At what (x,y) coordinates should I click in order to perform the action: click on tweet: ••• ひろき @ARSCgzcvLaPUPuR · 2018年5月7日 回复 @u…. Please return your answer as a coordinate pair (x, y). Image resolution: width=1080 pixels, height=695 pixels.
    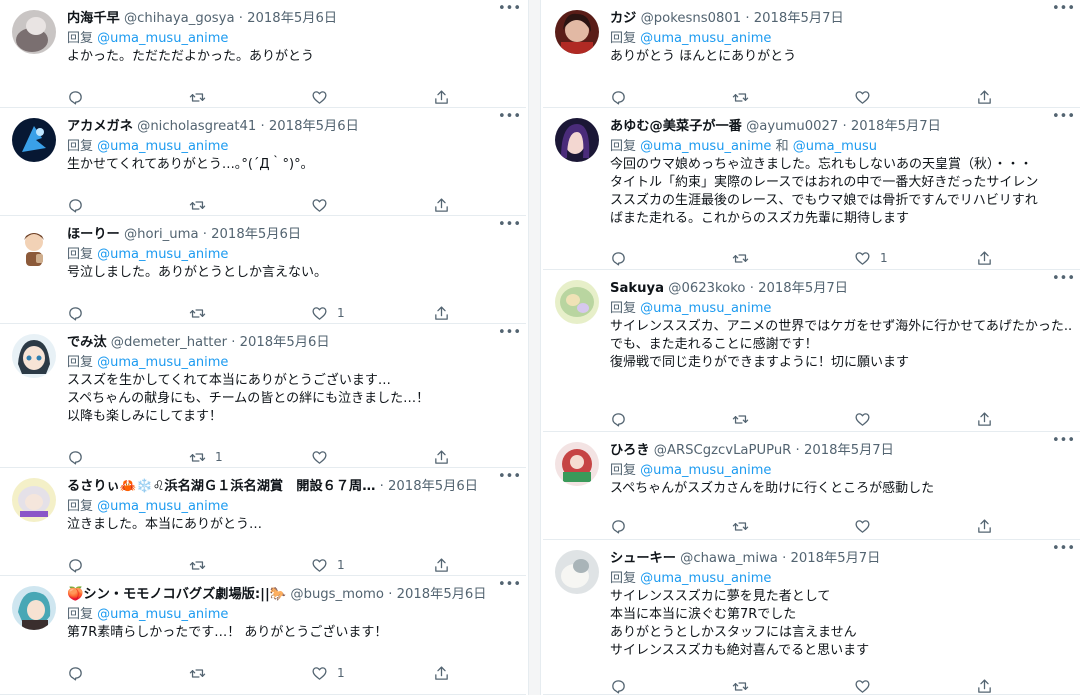
    Looking at the image, I should click on (811, 486).